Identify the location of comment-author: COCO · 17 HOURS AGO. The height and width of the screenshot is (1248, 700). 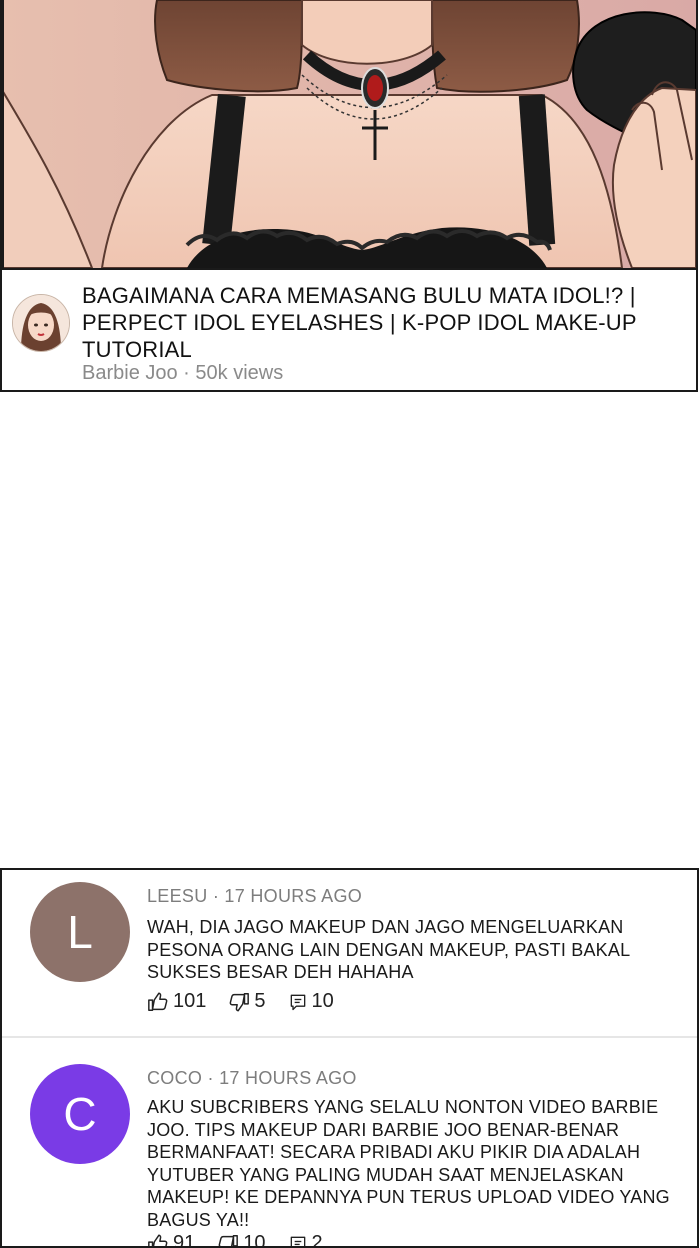
(252, 1078).